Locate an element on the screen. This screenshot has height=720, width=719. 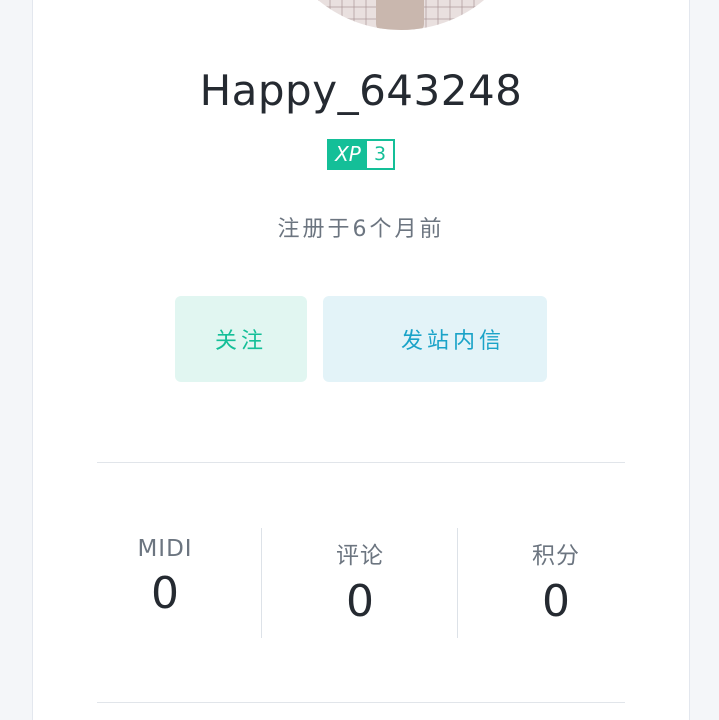
divider-bottom is located at coordinates (361, 702).